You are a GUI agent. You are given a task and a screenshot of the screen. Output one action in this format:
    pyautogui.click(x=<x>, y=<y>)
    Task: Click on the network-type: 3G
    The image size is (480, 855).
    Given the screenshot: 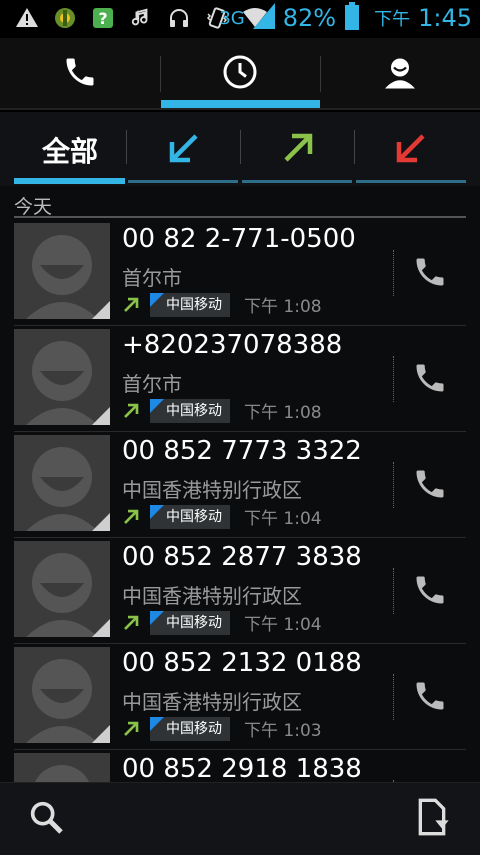 What is the action you would take?
    pyautogui.click(x=232, y=18)
    